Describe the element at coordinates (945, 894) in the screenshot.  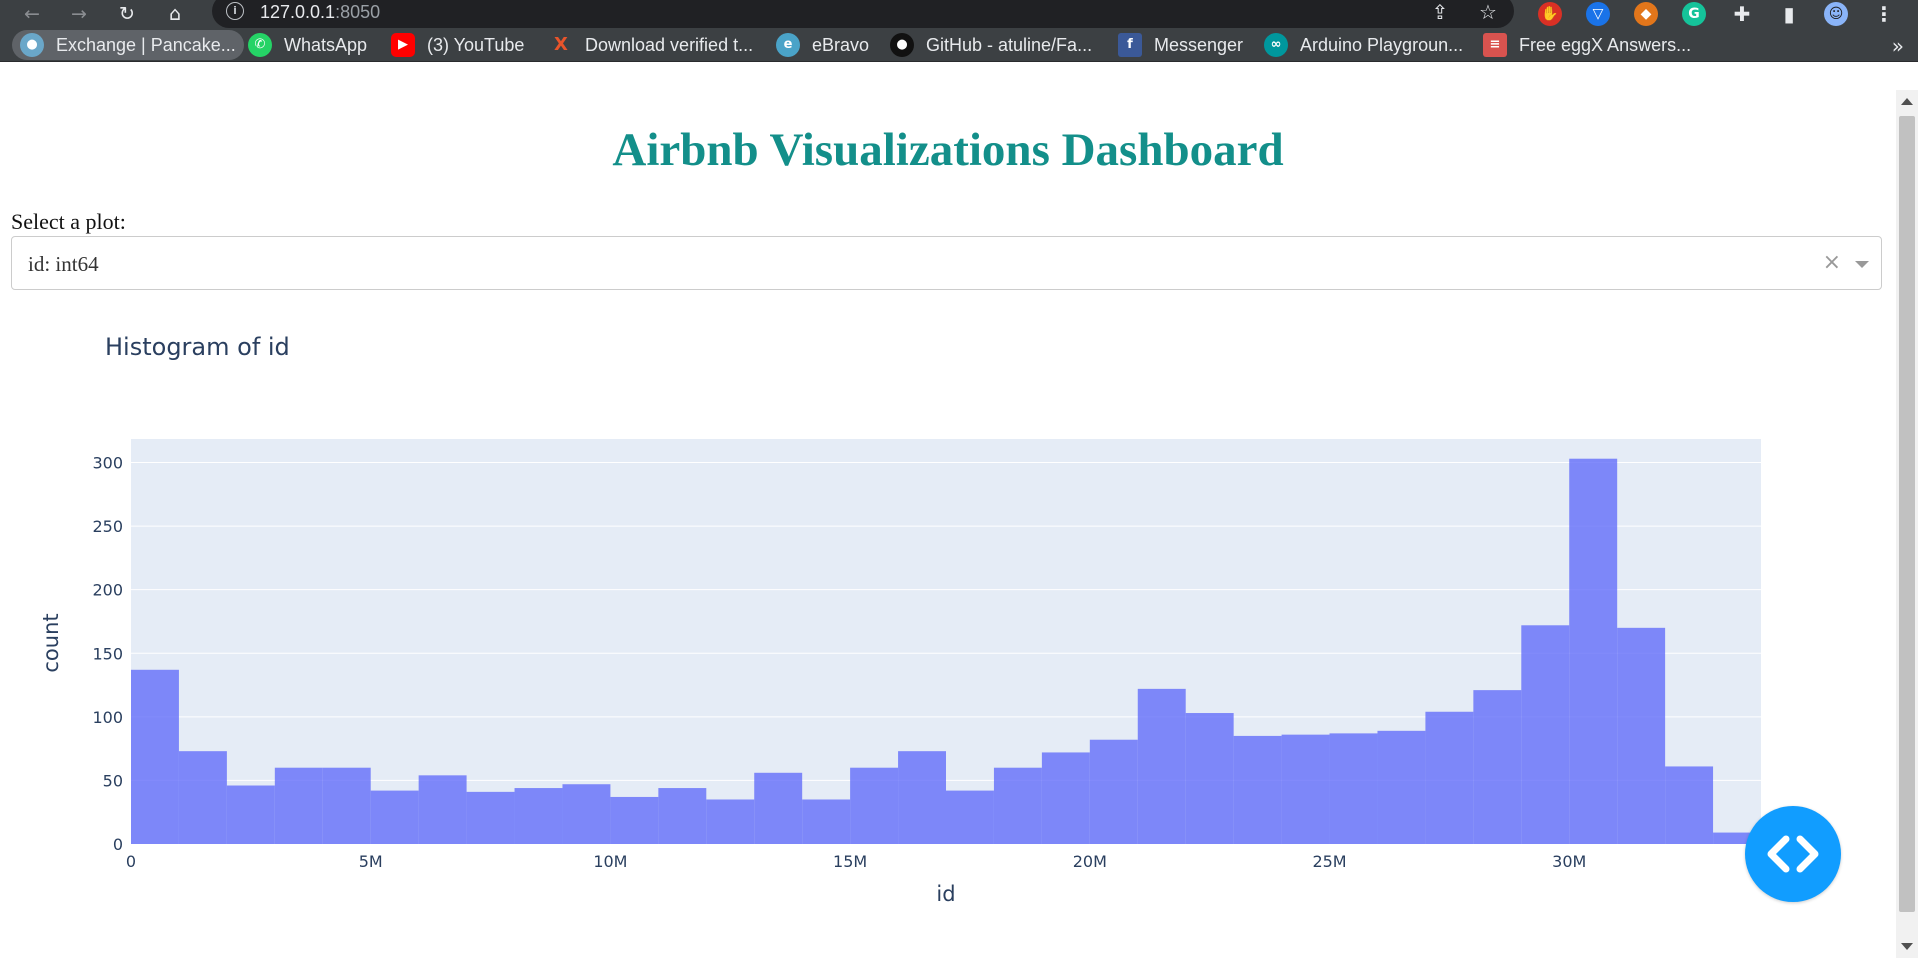
I see `x-axis-label: id` at that location.